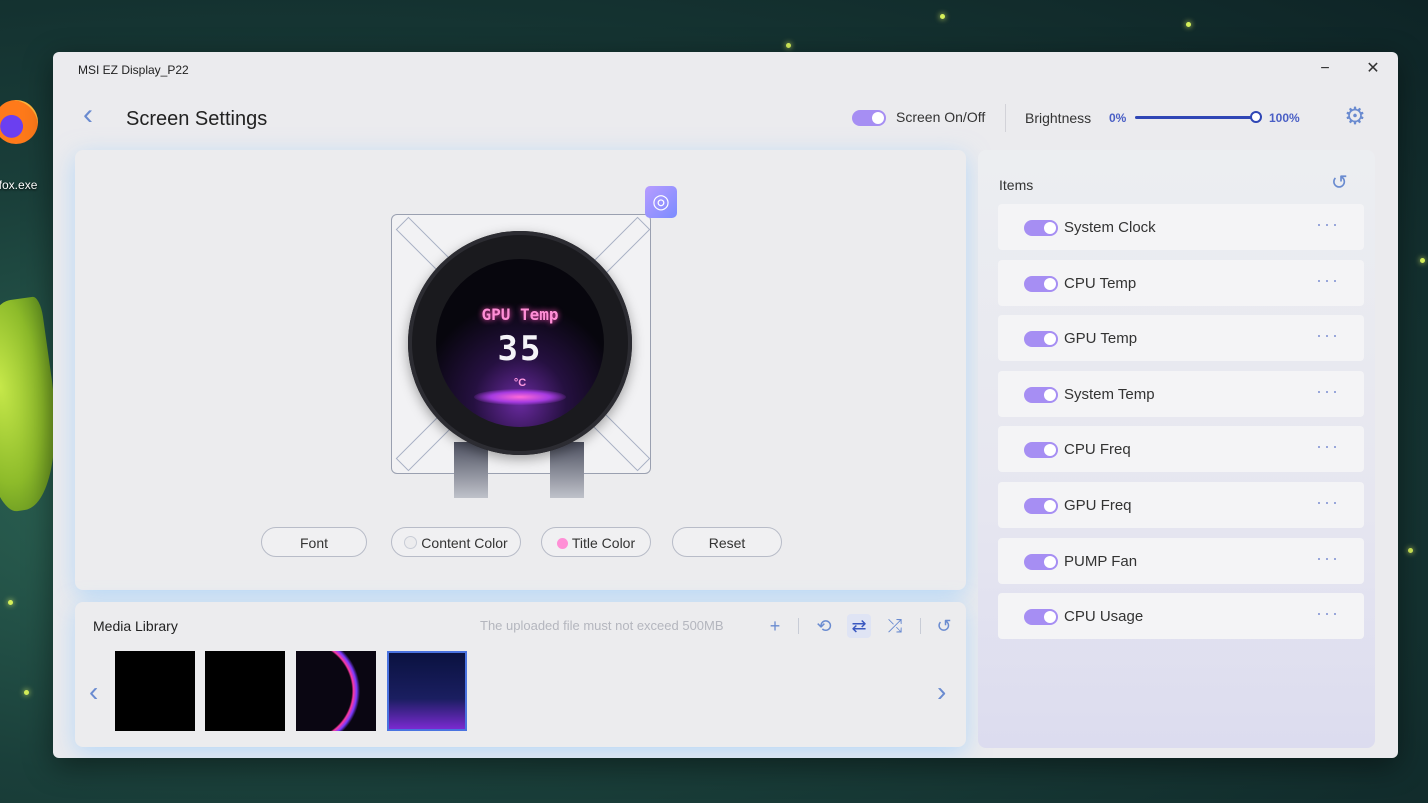  I want to click on title-bar: MSI EZ Display_P22 − ✕, so click(725, 69).